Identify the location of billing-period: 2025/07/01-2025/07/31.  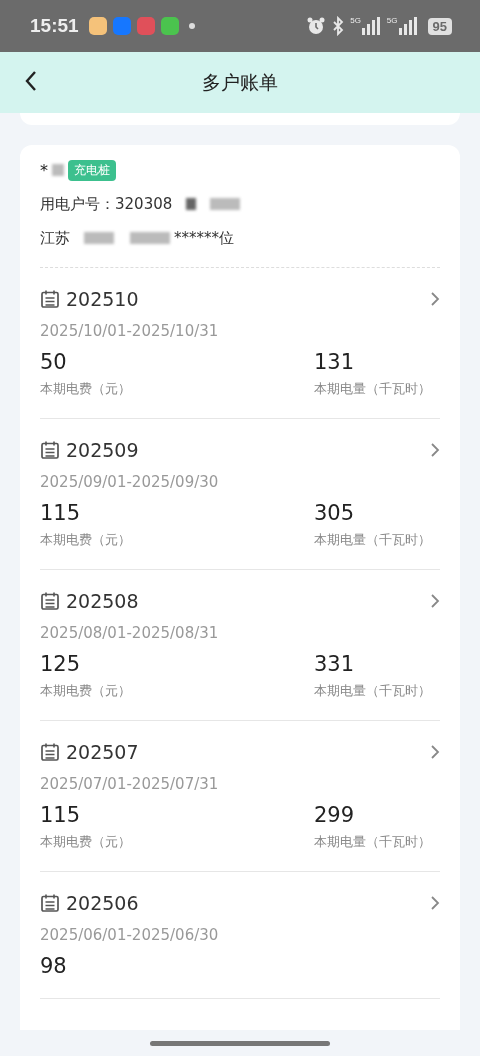
(130, 784).